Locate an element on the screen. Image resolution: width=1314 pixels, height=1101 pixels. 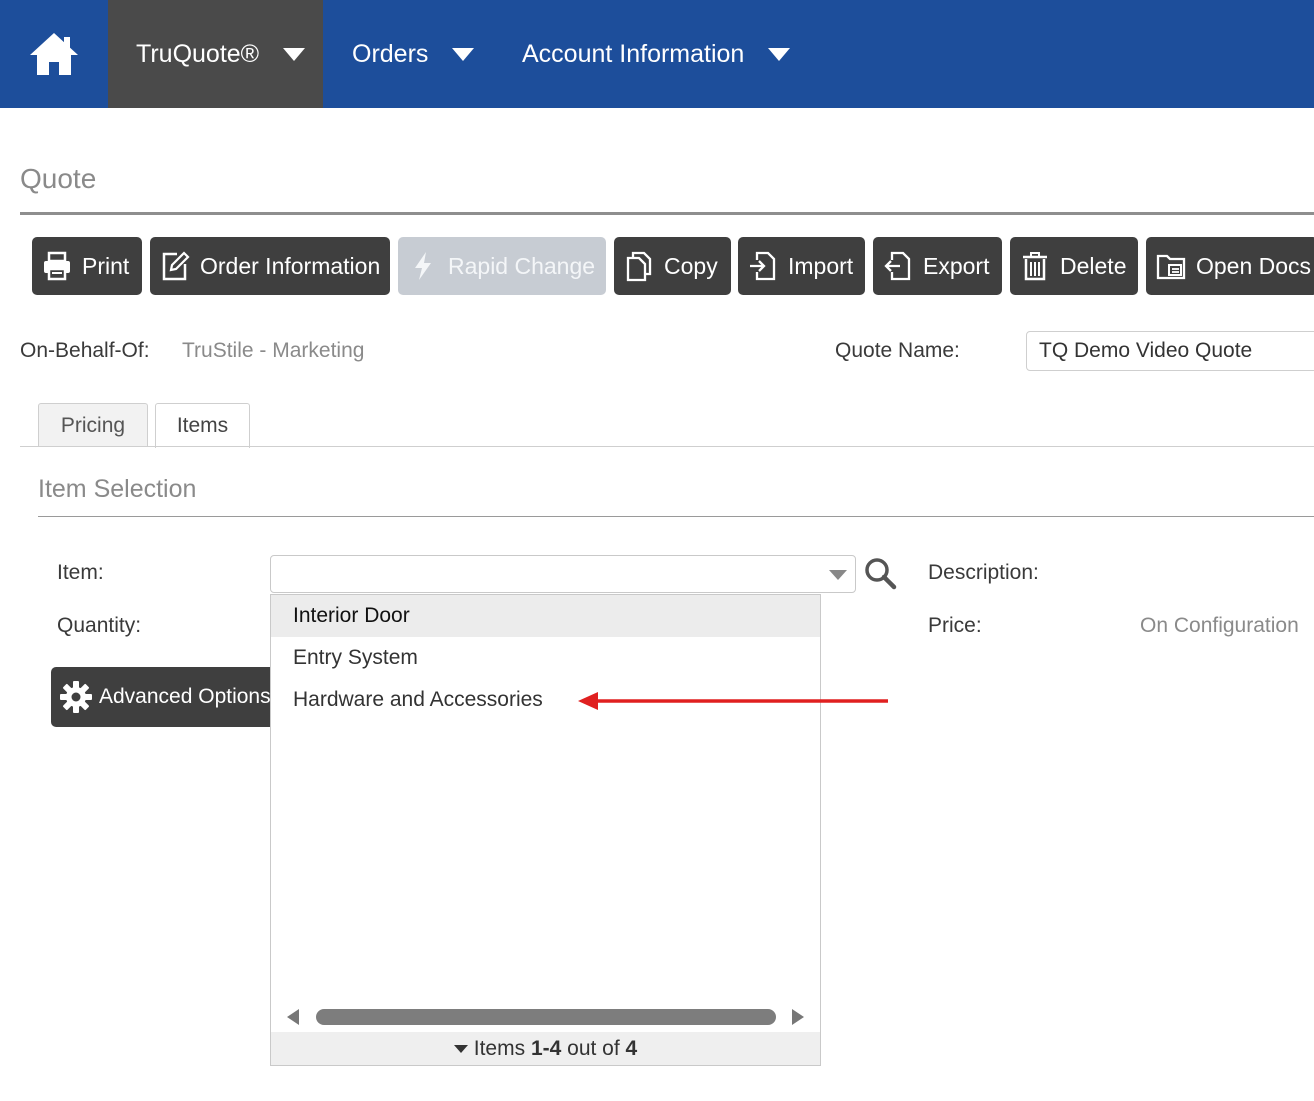
search-icon is located at coordinates (881, 574).